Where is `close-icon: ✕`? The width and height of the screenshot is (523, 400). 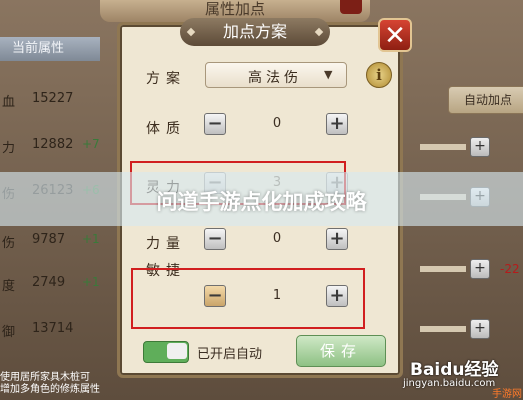 close-icon: ✕ is located at coordinates (395, 35).